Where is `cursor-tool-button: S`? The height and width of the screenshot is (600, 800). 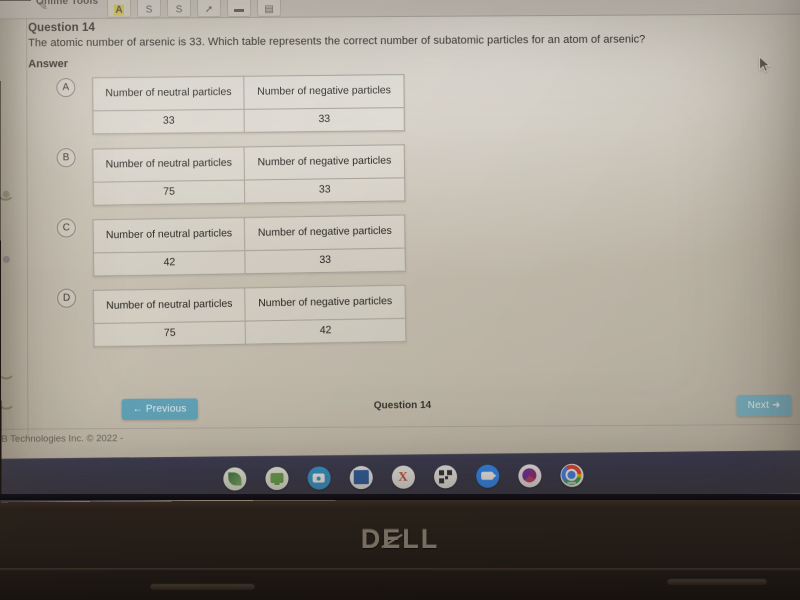 cursor-tool-button: S is located at coordinates (179, 9).